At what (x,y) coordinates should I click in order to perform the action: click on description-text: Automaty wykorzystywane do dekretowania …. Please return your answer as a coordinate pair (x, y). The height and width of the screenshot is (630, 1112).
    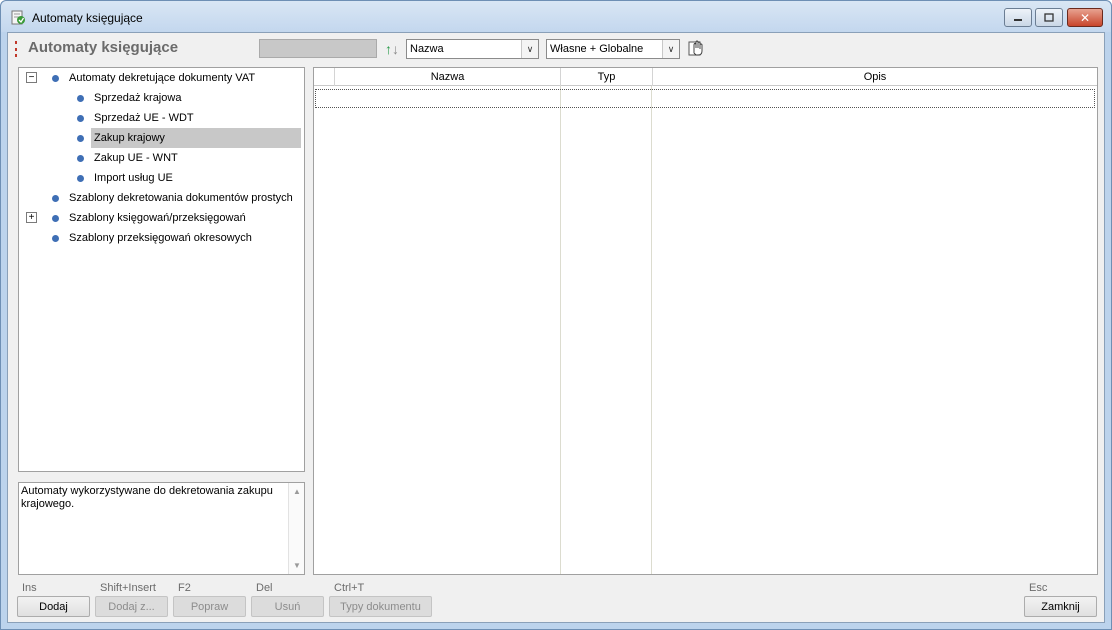
    Looking at the image, I should click on (147, 497).